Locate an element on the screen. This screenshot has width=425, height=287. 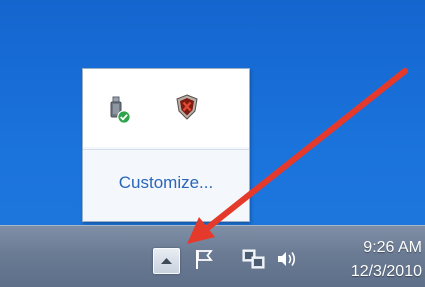
action-center-flag-icon is located at coordinates (204, 261).